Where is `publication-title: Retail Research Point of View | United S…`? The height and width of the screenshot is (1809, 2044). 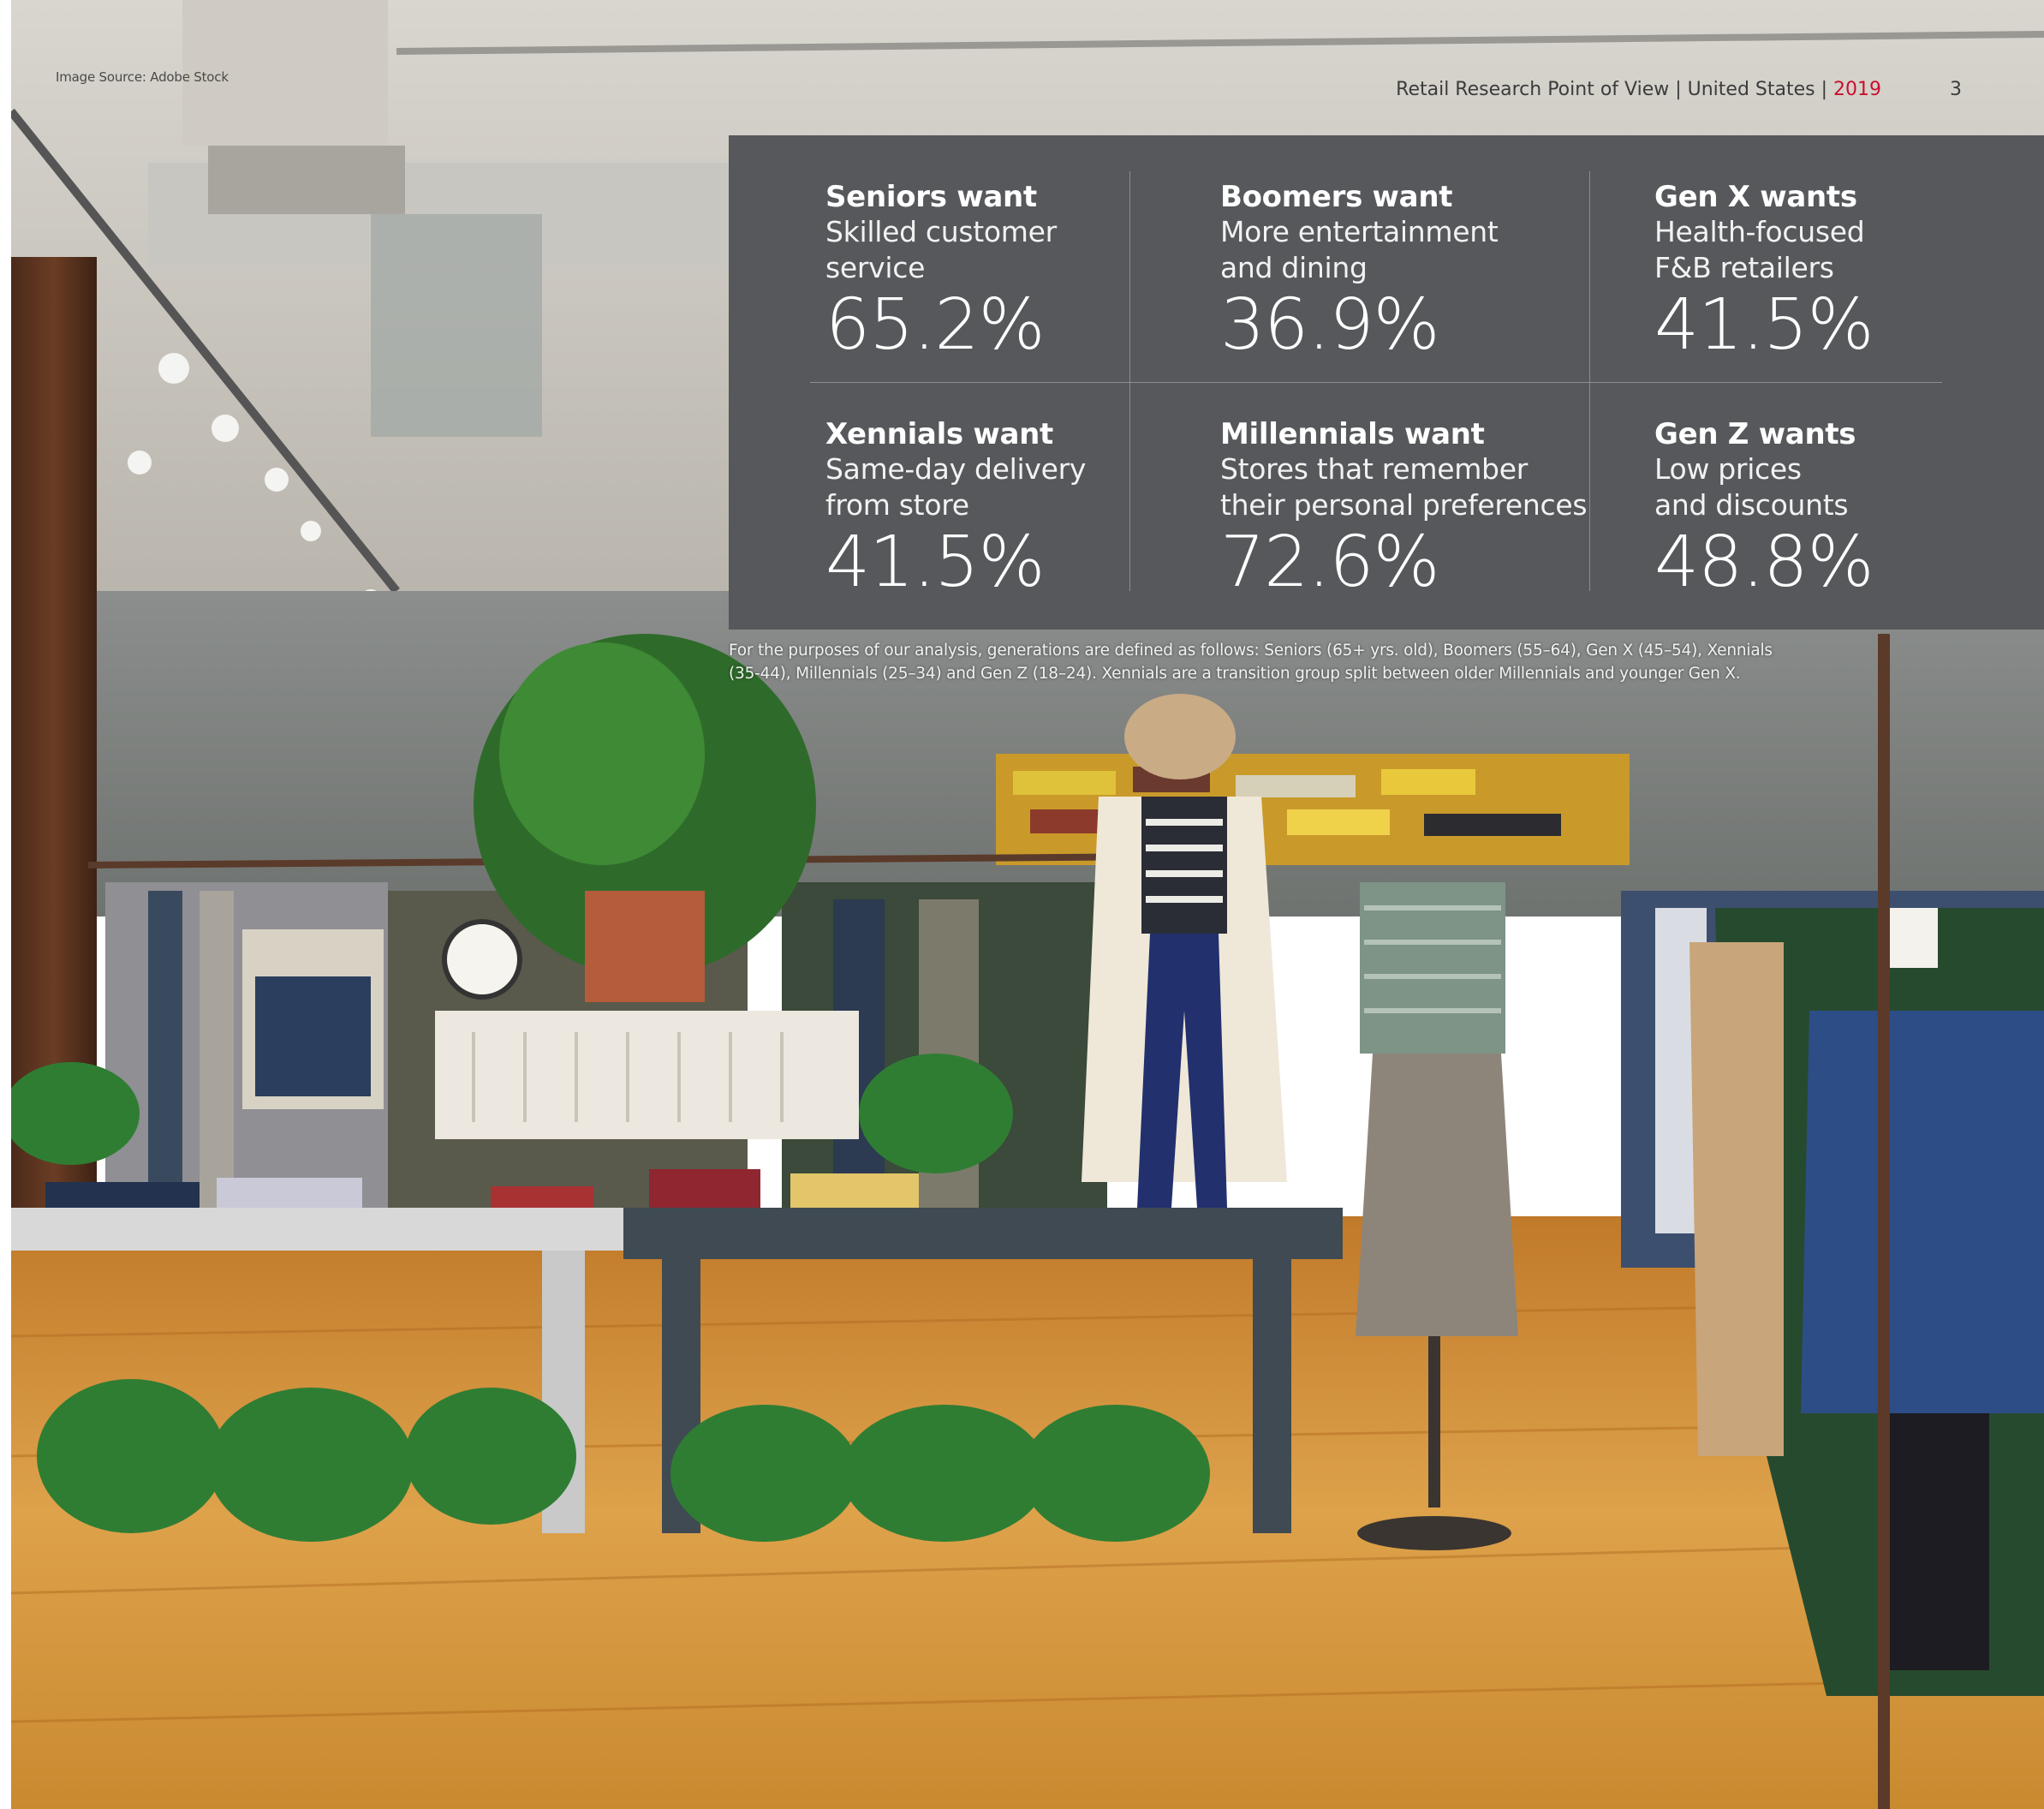 publication-title: Retail Research Point of View | United S… is located at coordinates (1614, 89).